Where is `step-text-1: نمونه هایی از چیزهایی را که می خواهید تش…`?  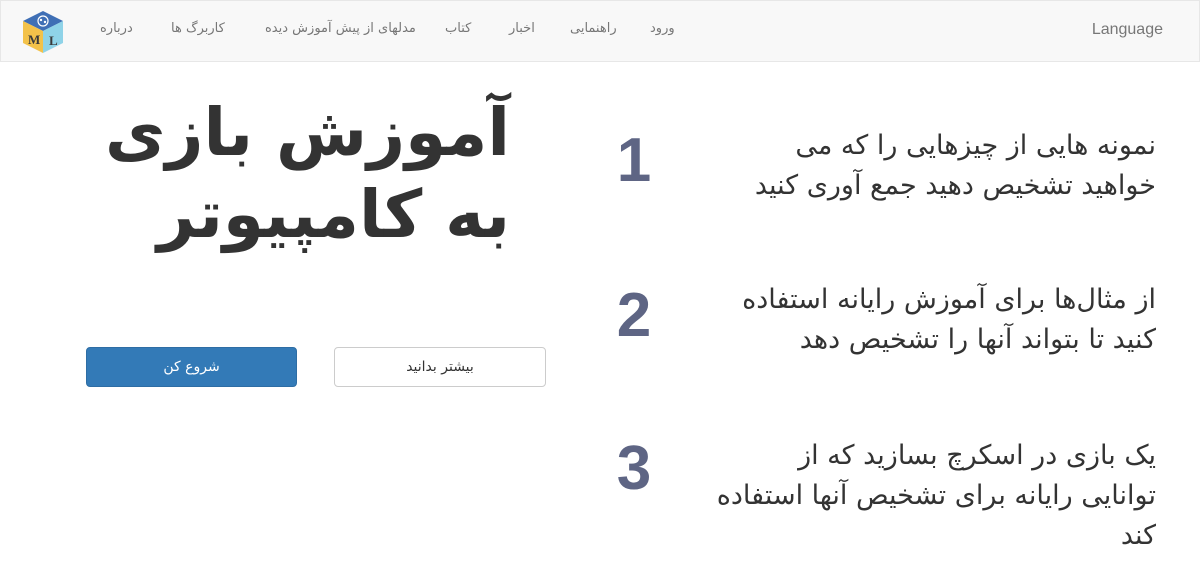
step-text-1: نمونه هایی از چیزهایی را که می خواهید تش… is located at coordinates (955, 165).